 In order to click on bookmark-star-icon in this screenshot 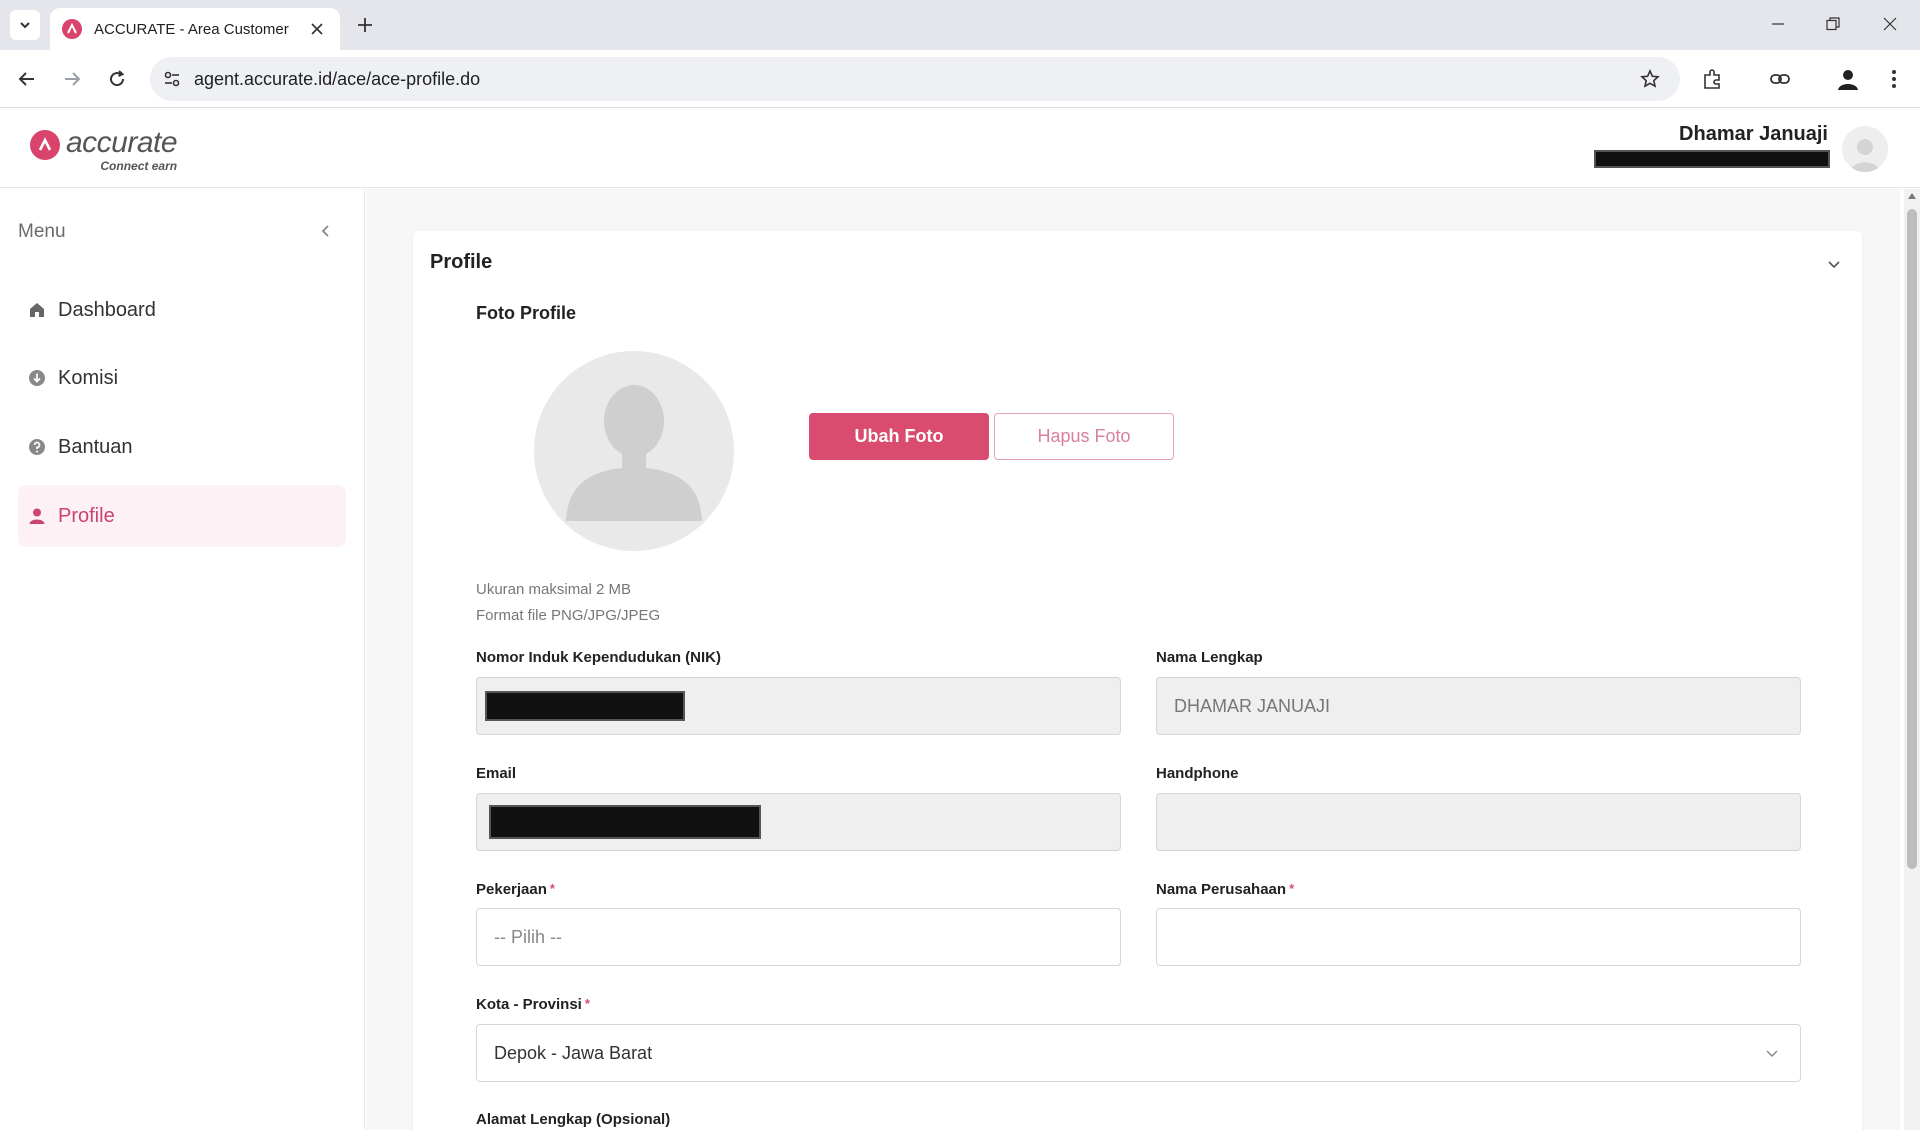, I will do `click(1650, 79)`.